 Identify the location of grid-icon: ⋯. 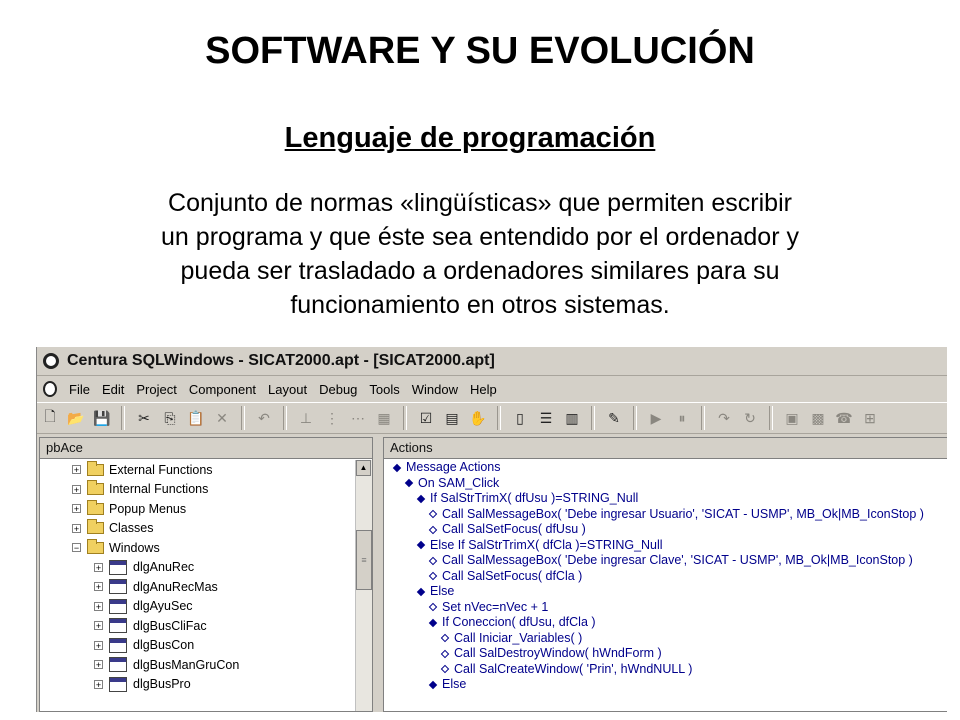
(358, 418).